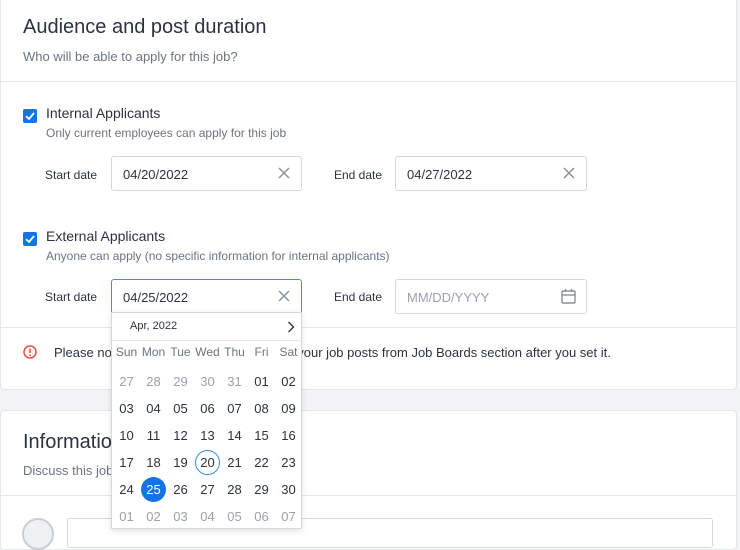 Image resolution: width=740 pixels, height=550 pixels. Describe the element at coordinates (491, 296) in the screenshot. I see `external-end-date-input: MM/DD/YYYY` at that location.